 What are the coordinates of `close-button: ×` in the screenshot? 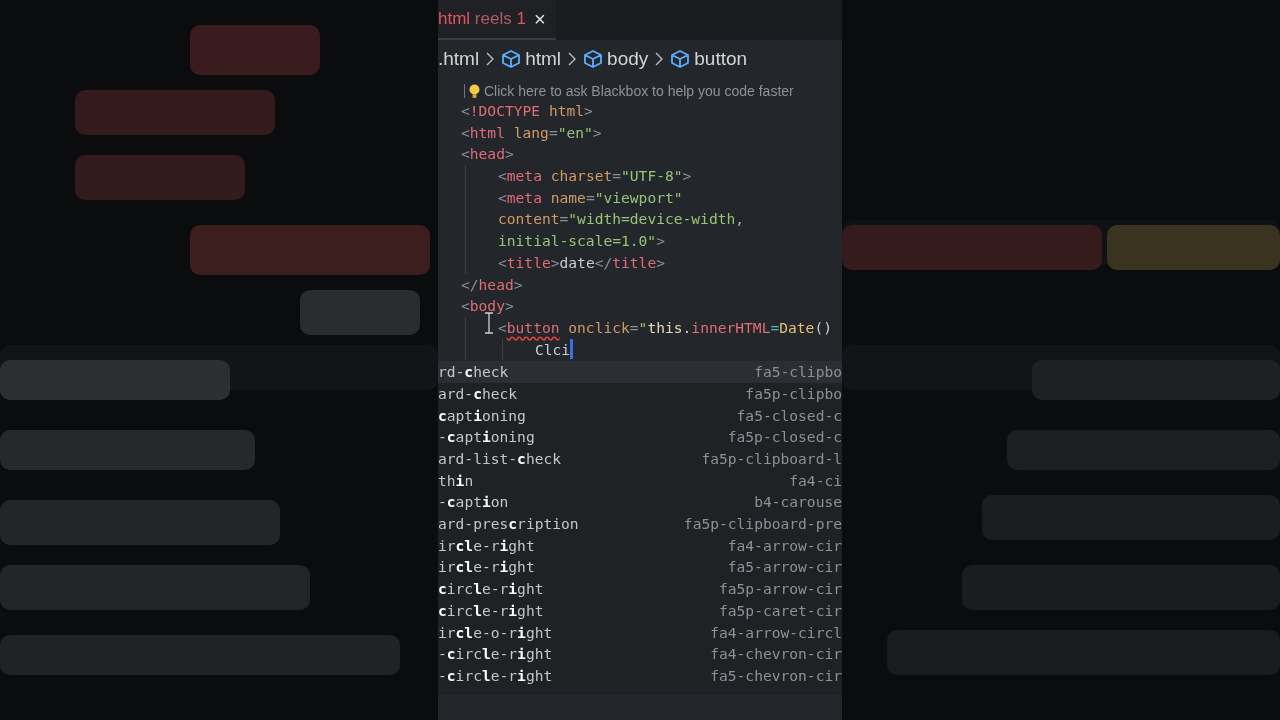 It's located at (539, 19).